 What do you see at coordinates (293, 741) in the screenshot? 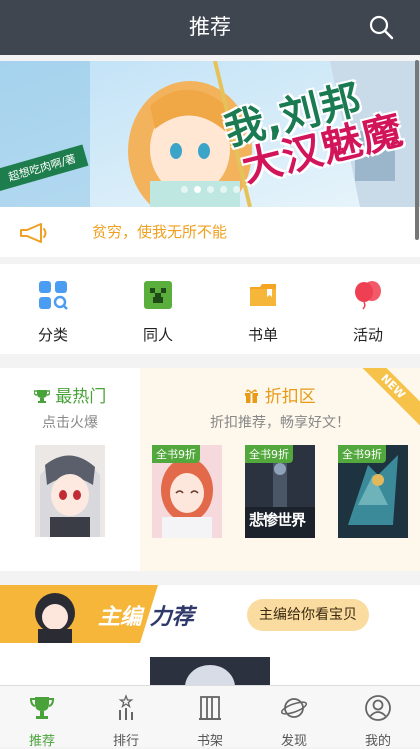
I see `tab-label: 发现` at bounding box center [293, 741].